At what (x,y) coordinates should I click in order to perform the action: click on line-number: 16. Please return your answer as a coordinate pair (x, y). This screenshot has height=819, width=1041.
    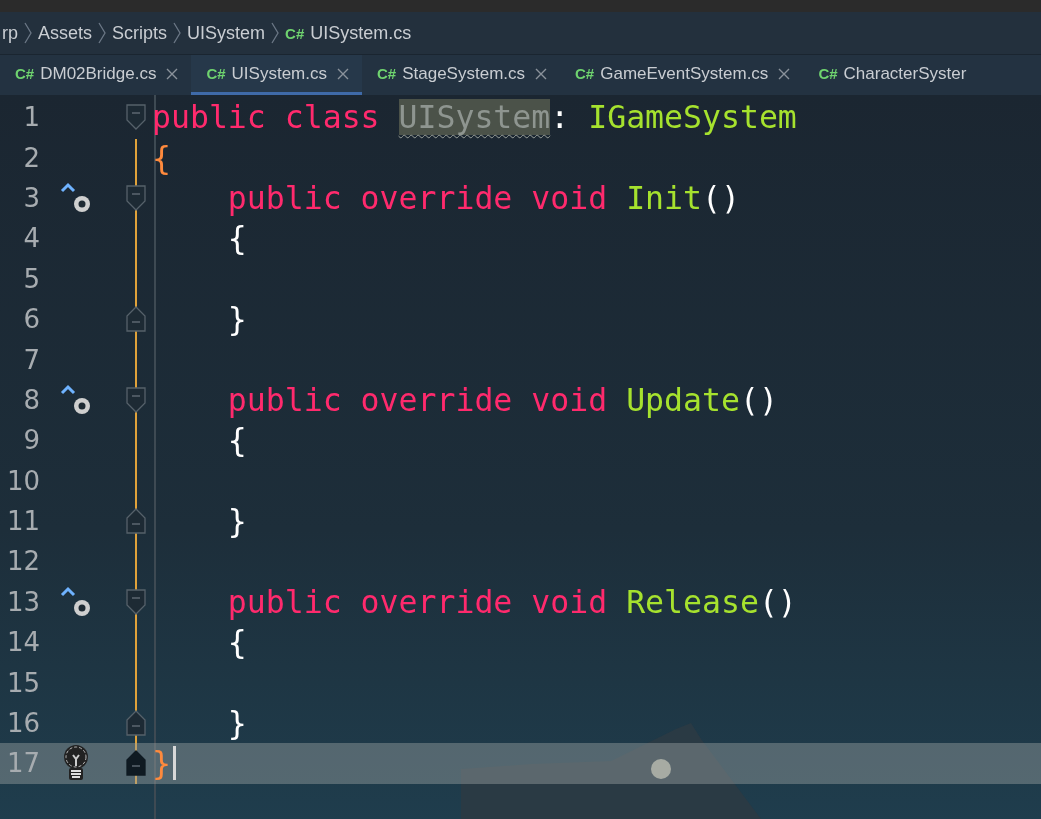
    Looking at the image, I should click on (22, 723).